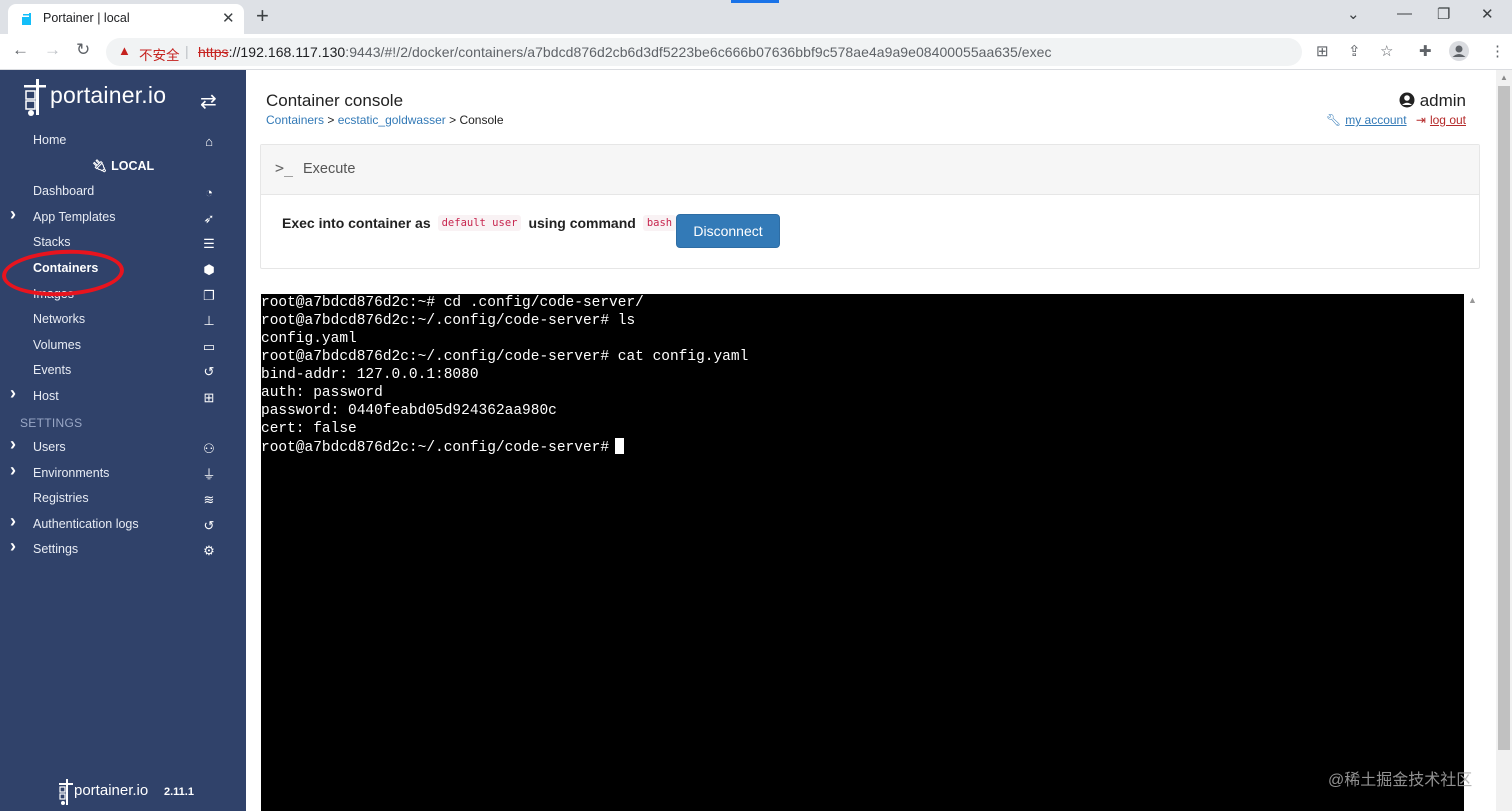 The width and height of the screenshot is (1512, 811). What do you see at coordinates (83, 50) in the screenshot?
I see `reload-icon: ↻` at bounding box center [83, 50].